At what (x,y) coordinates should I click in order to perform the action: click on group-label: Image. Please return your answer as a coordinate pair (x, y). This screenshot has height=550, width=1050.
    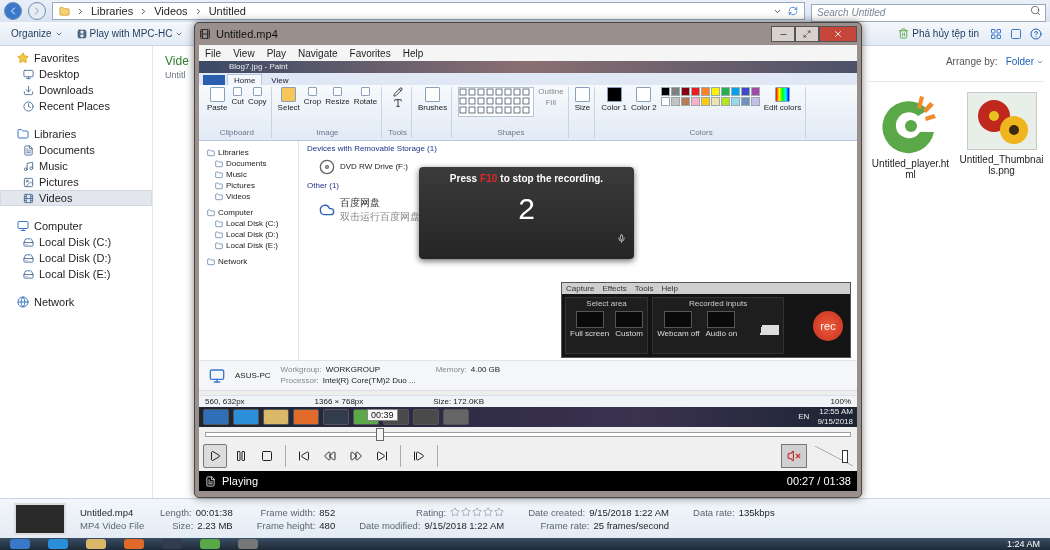
    Looking at the image, I should click on (327, 133).